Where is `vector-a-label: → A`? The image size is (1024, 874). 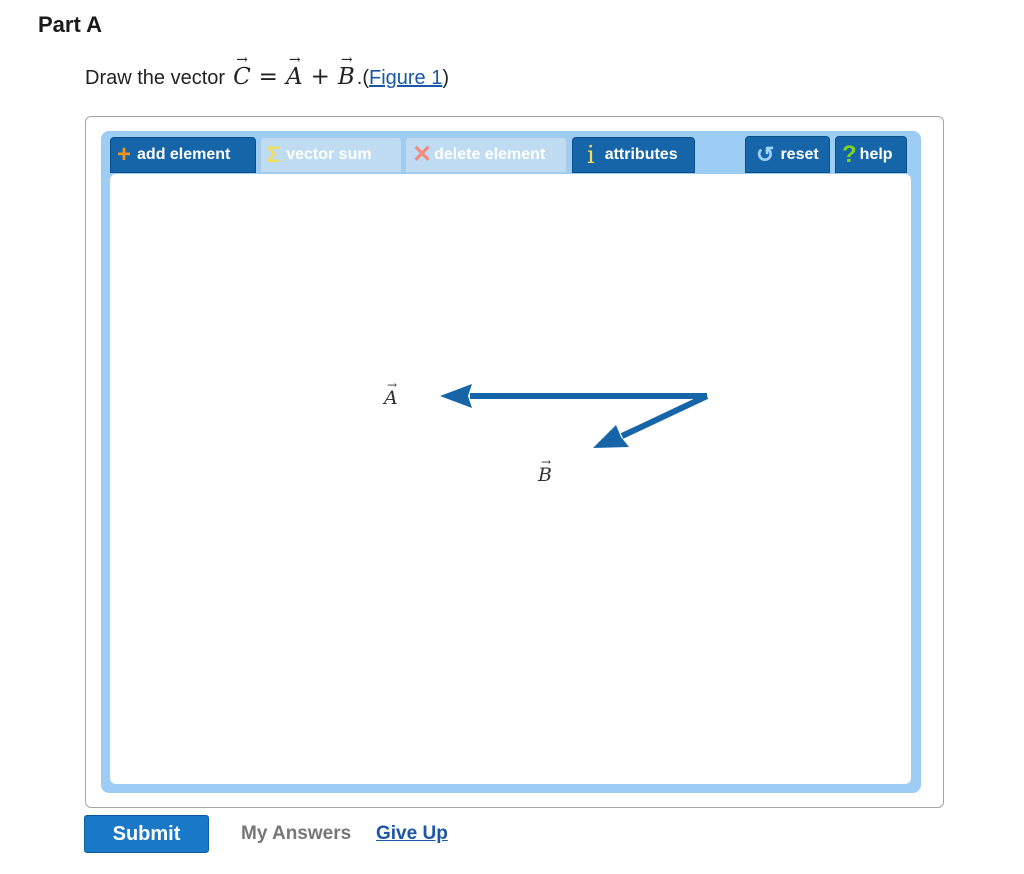 vector-a-label: → A is located at coordinates (391, 393).